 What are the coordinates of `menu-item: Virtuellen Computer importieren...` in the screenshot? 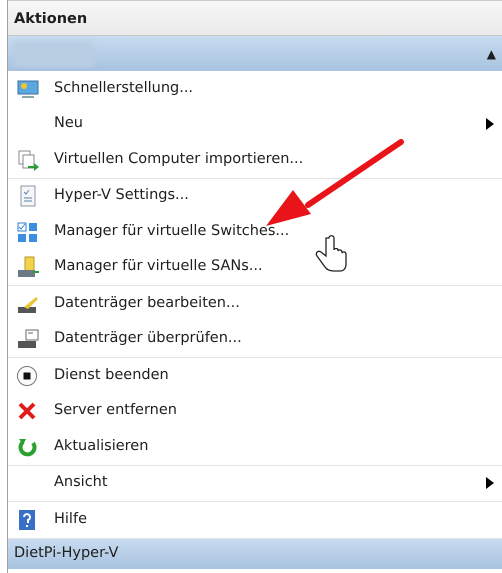 It's located at (255, 160).